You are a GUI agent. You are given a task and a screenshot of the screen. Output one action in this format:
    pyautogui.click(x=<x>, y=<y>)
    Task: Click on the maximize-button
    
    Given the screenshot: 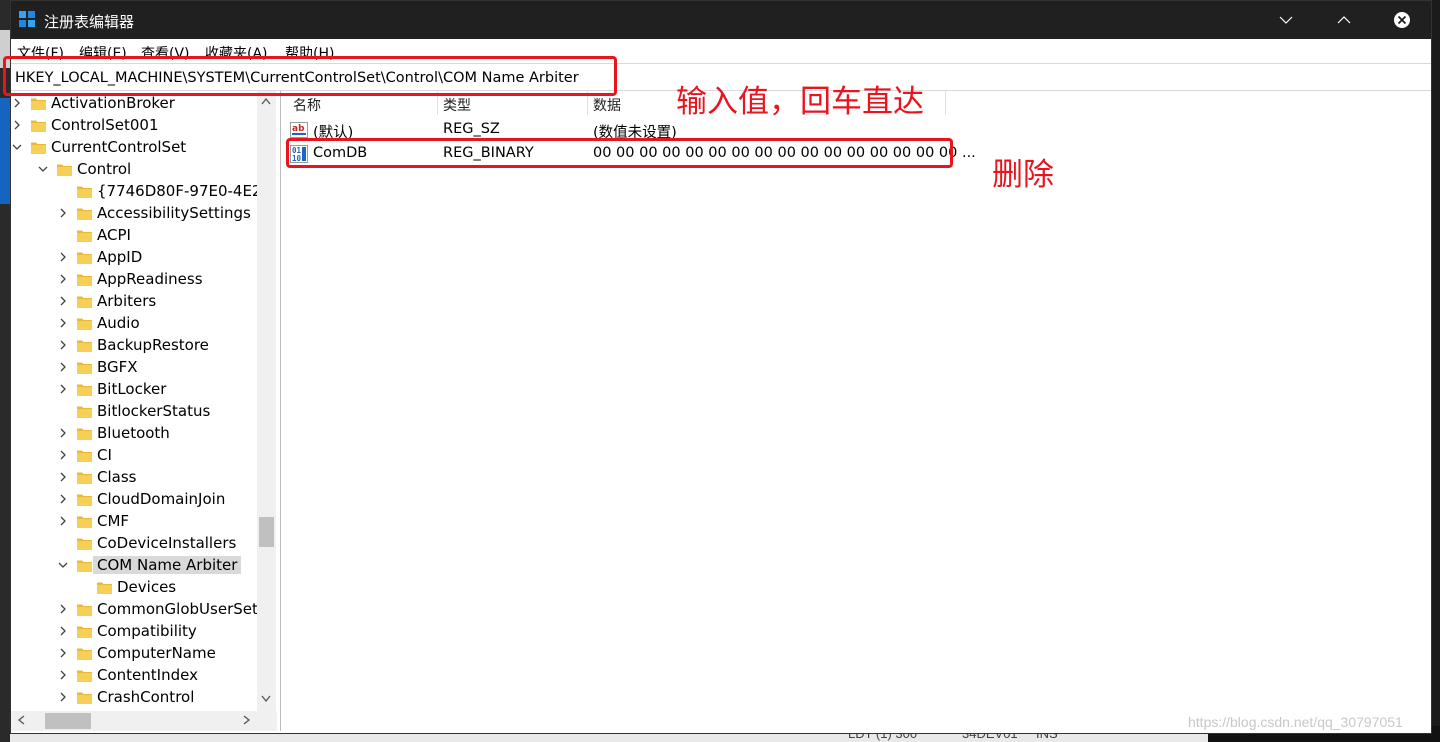 What is the action you would take?
    pyautogui.click(x=1344, y=20)
    